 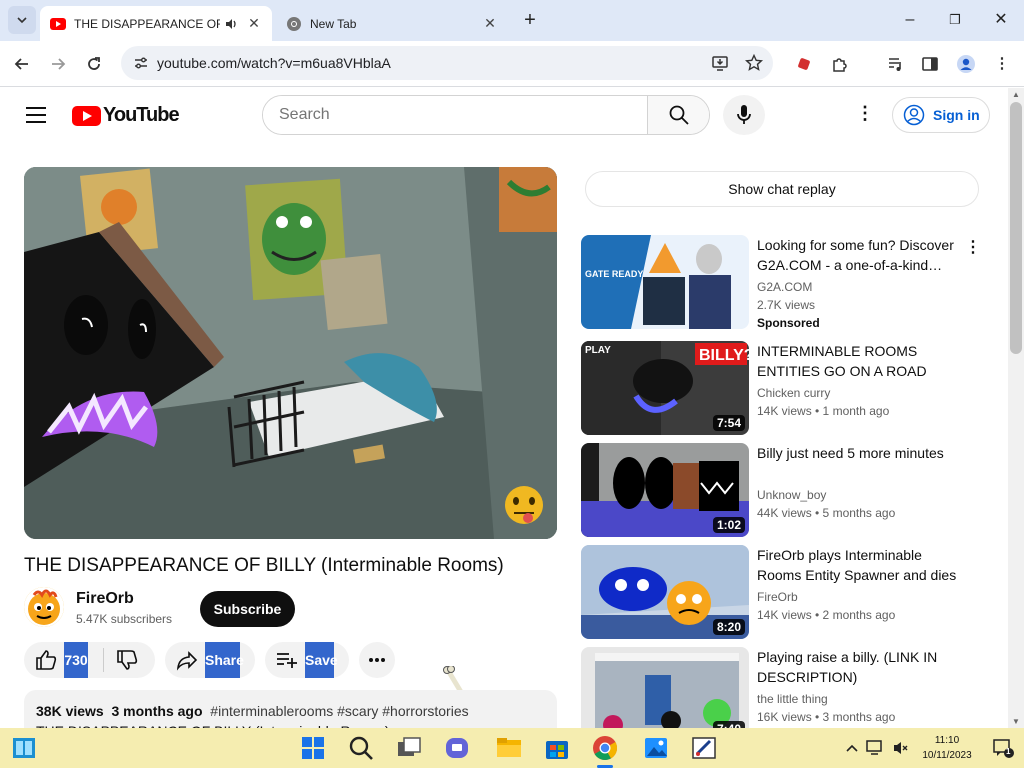 What do you see at coordinates (900, 748) in the screenshot?
I see `volume-muted-icon` at bounding box center [900, 748].